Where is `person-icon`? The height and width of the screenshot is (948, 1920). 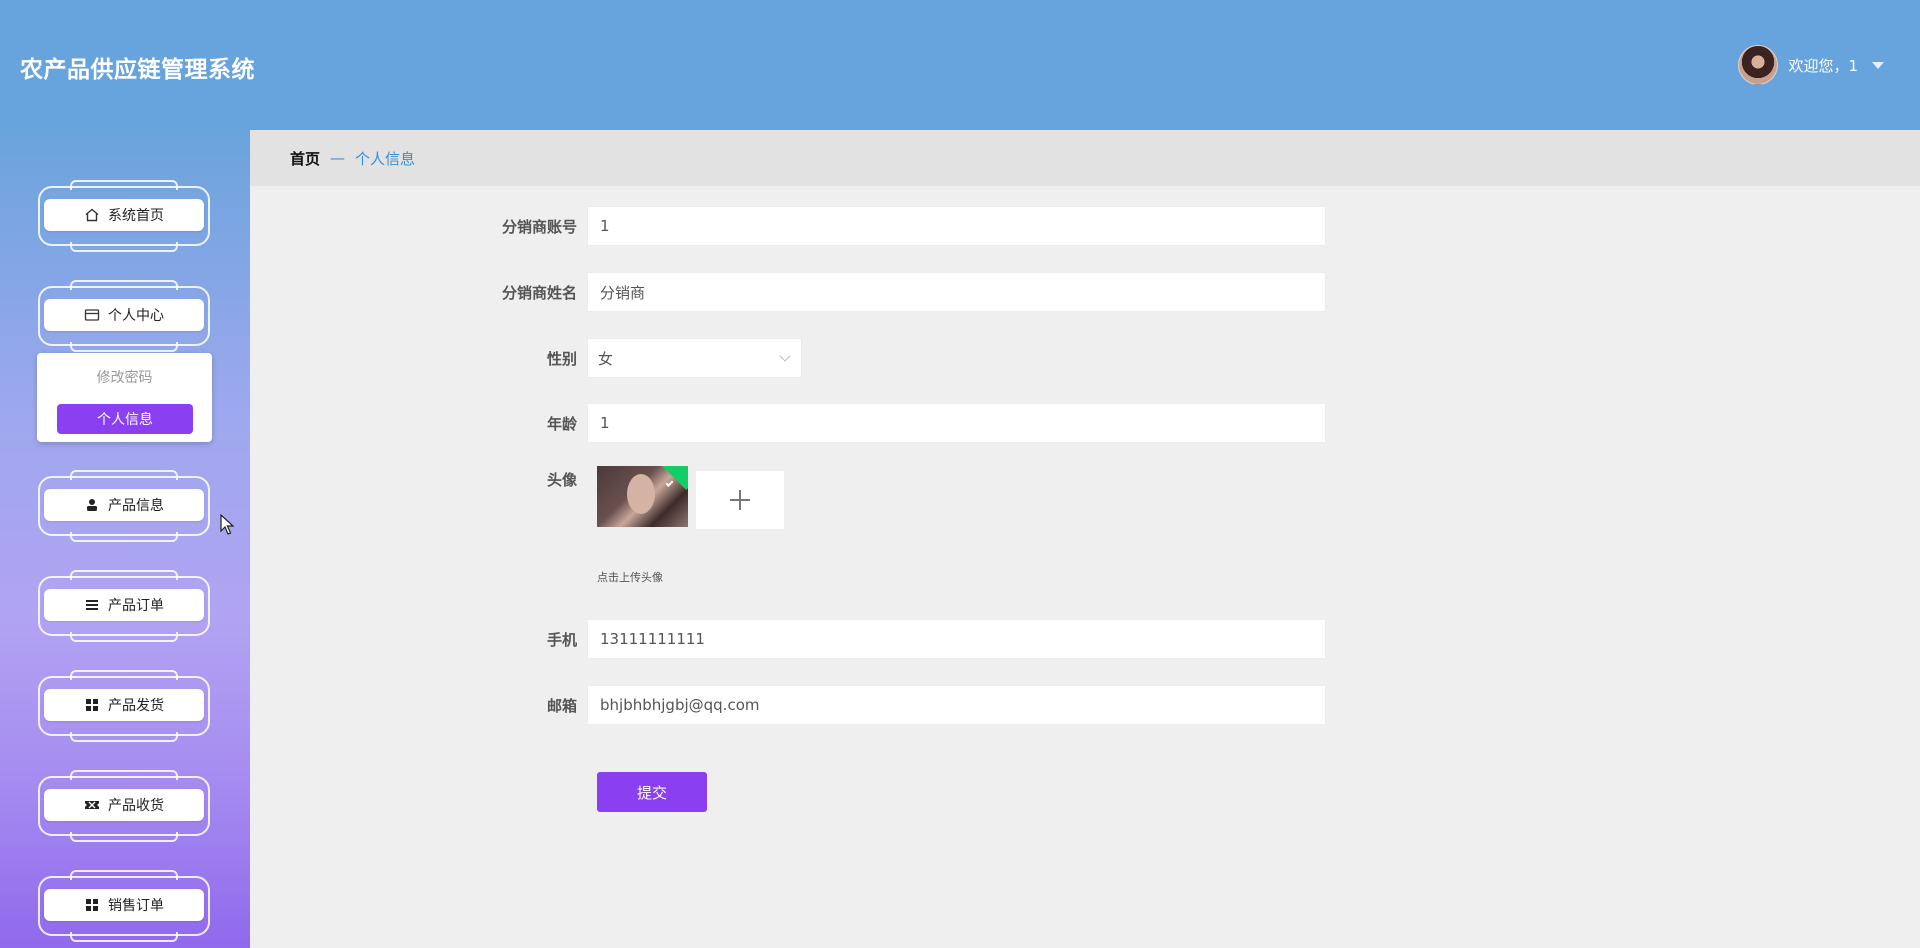 person-icon is located at coordinates (92, 505).